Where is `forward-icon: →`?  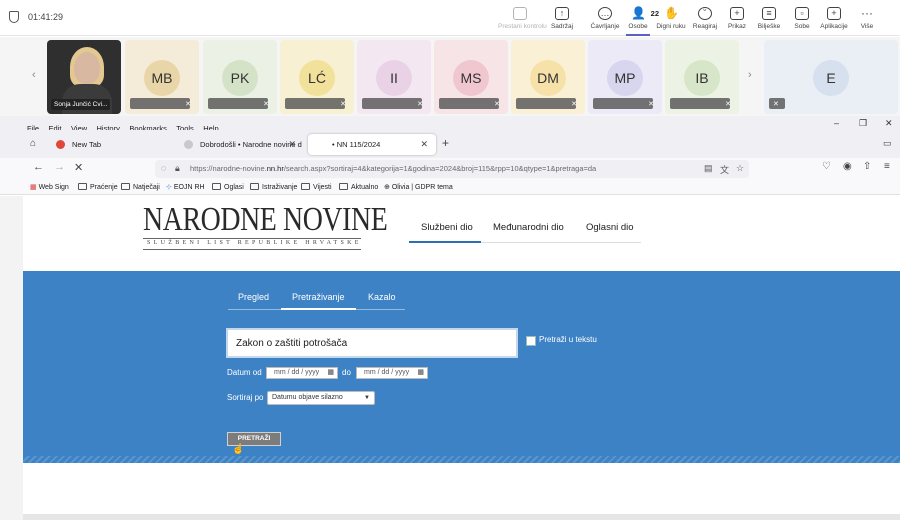 forward-icon: → is located at coordinates (59, 167).